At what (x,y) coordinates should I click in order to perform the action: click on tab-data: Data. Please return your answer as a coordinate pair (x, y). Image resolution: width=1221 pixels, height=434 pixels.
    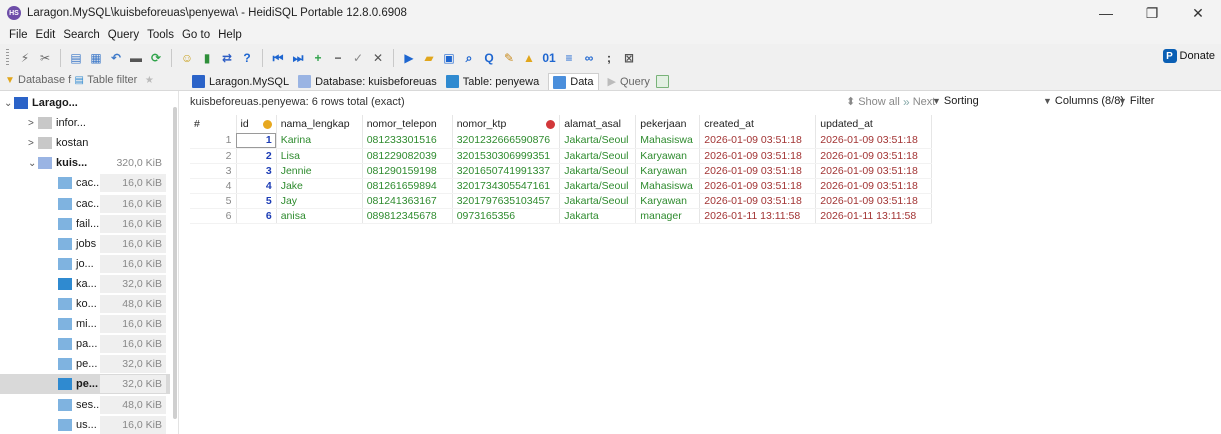
    Looking at the image, I should click on (573, 81).